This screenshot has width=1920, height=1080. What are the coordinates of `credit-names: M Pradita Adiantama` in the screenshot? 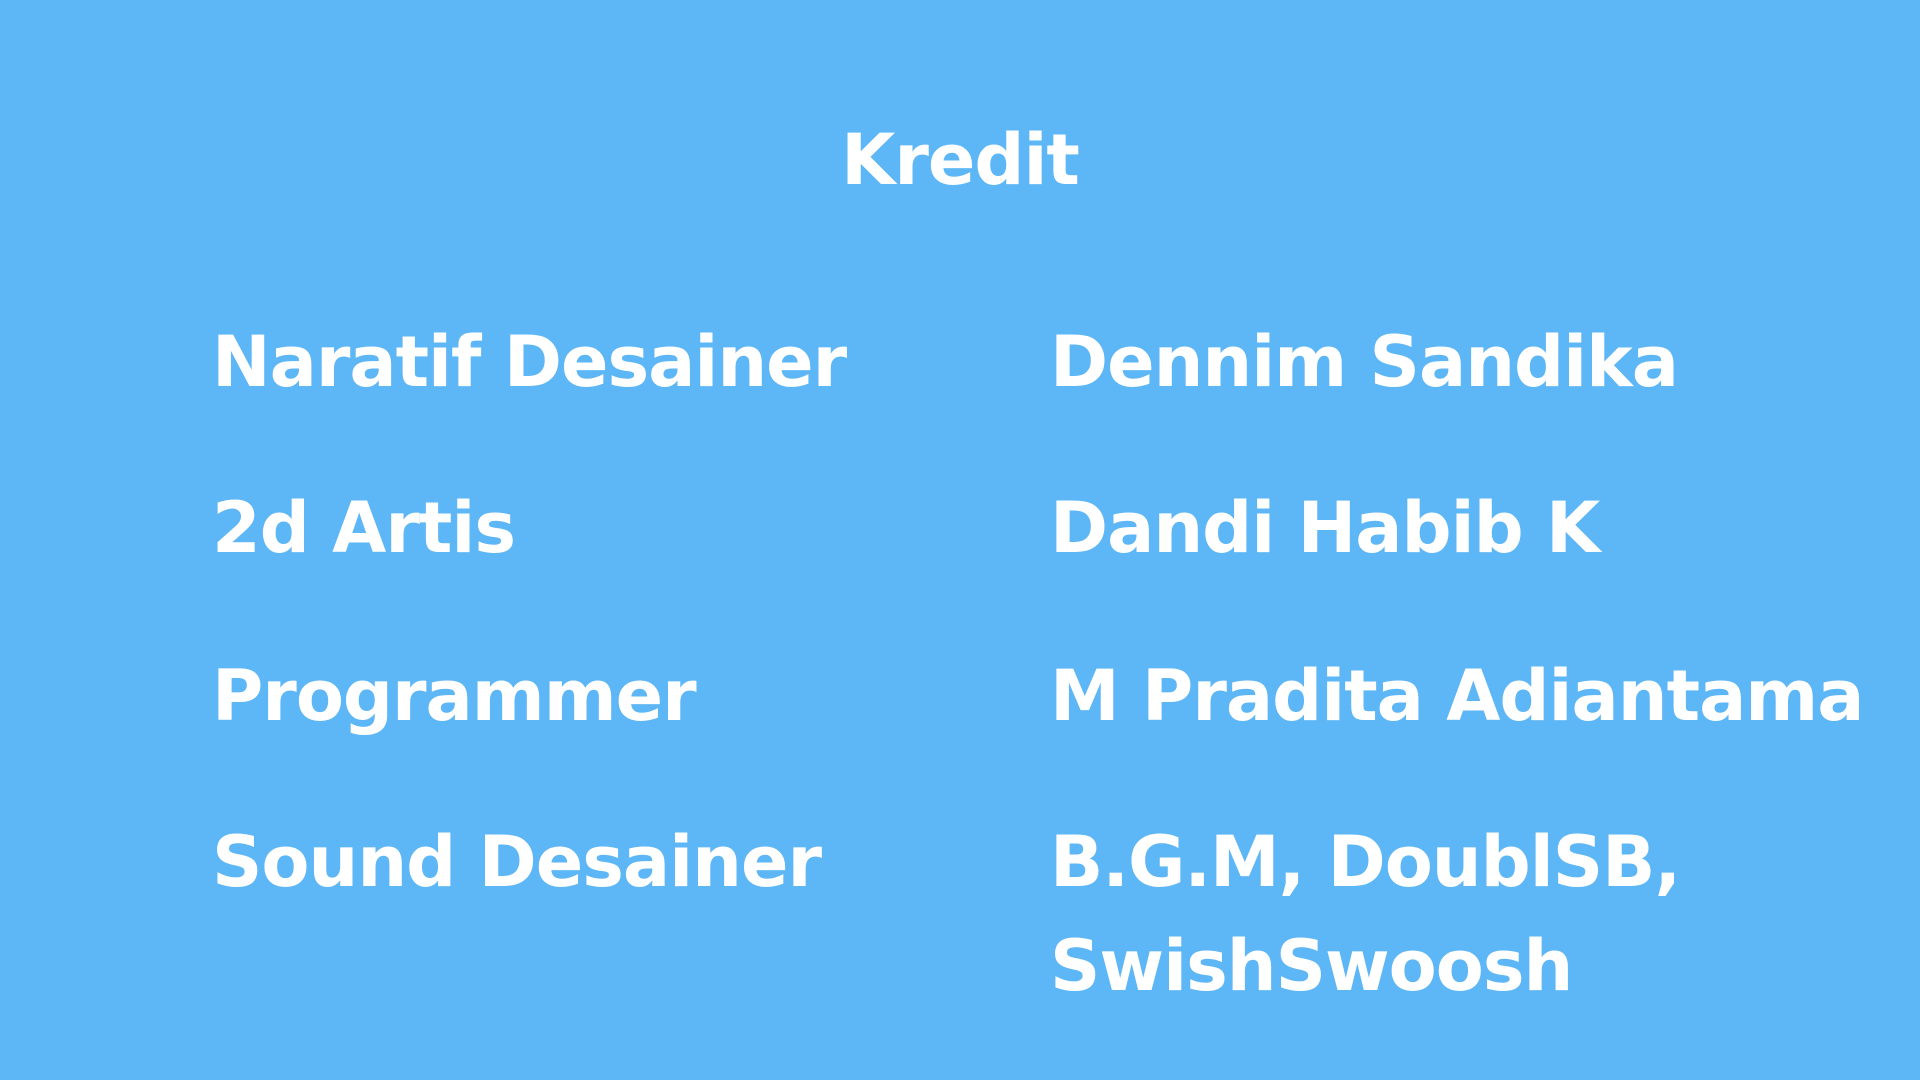 It's located at (1470, 696).